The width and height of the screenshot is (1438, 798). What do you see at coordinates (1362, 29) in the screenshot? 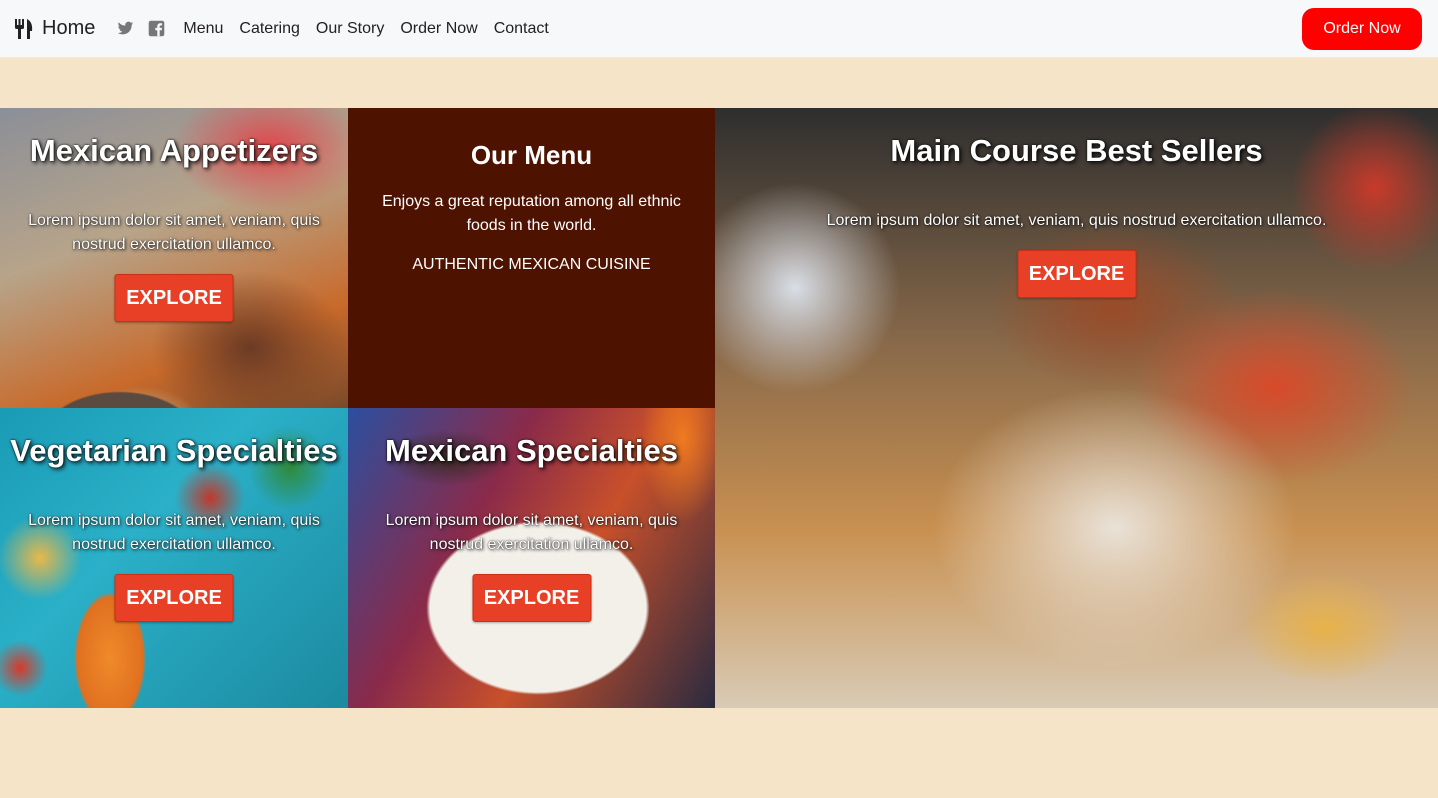
I see `order-now-button: Order Now` at bounding box center [1362, 29].